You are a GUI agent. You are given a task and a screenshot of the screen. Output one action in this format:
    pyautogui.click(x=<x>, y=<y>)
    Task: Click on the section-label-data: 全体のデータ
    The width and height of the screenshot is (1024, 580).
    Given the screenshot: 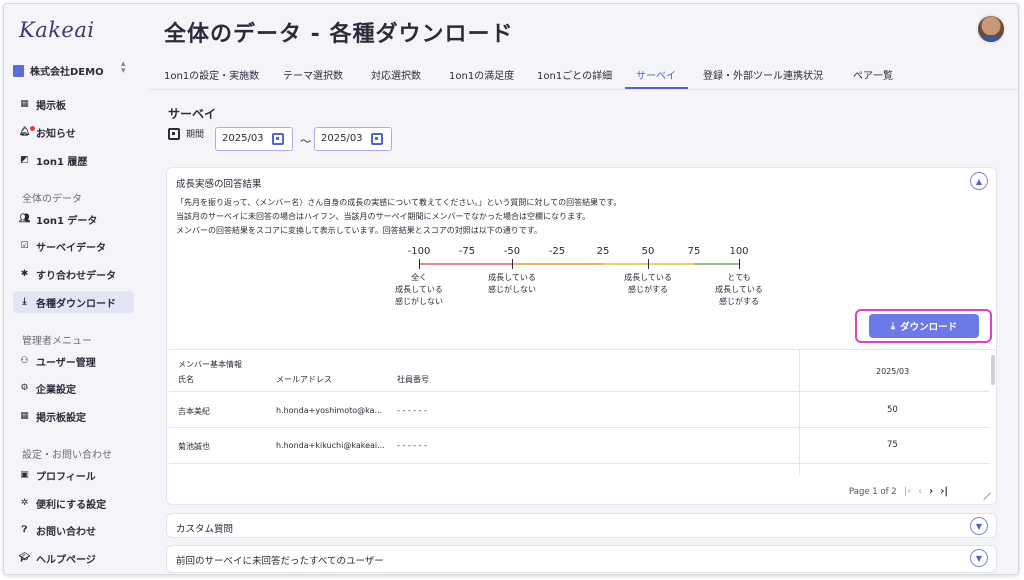 What is the action you would take?
    pyautogui.click(x=52, y=199)
    